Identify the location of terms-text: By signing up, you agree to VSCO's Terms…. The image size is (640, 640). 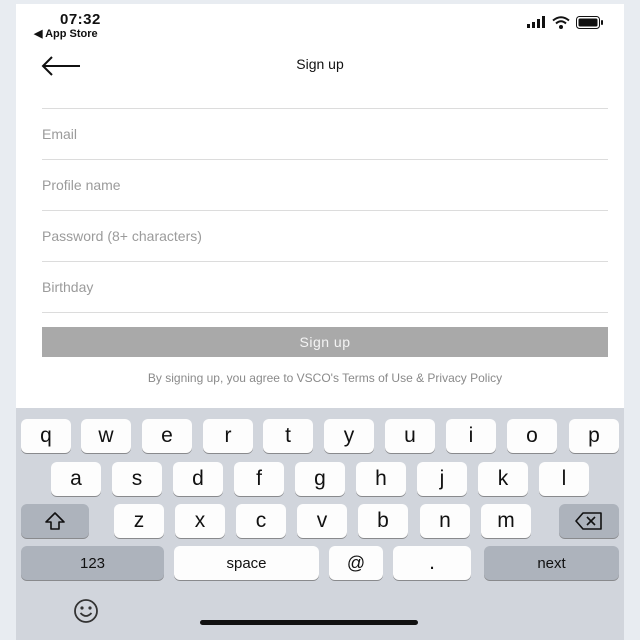
(325, 378).